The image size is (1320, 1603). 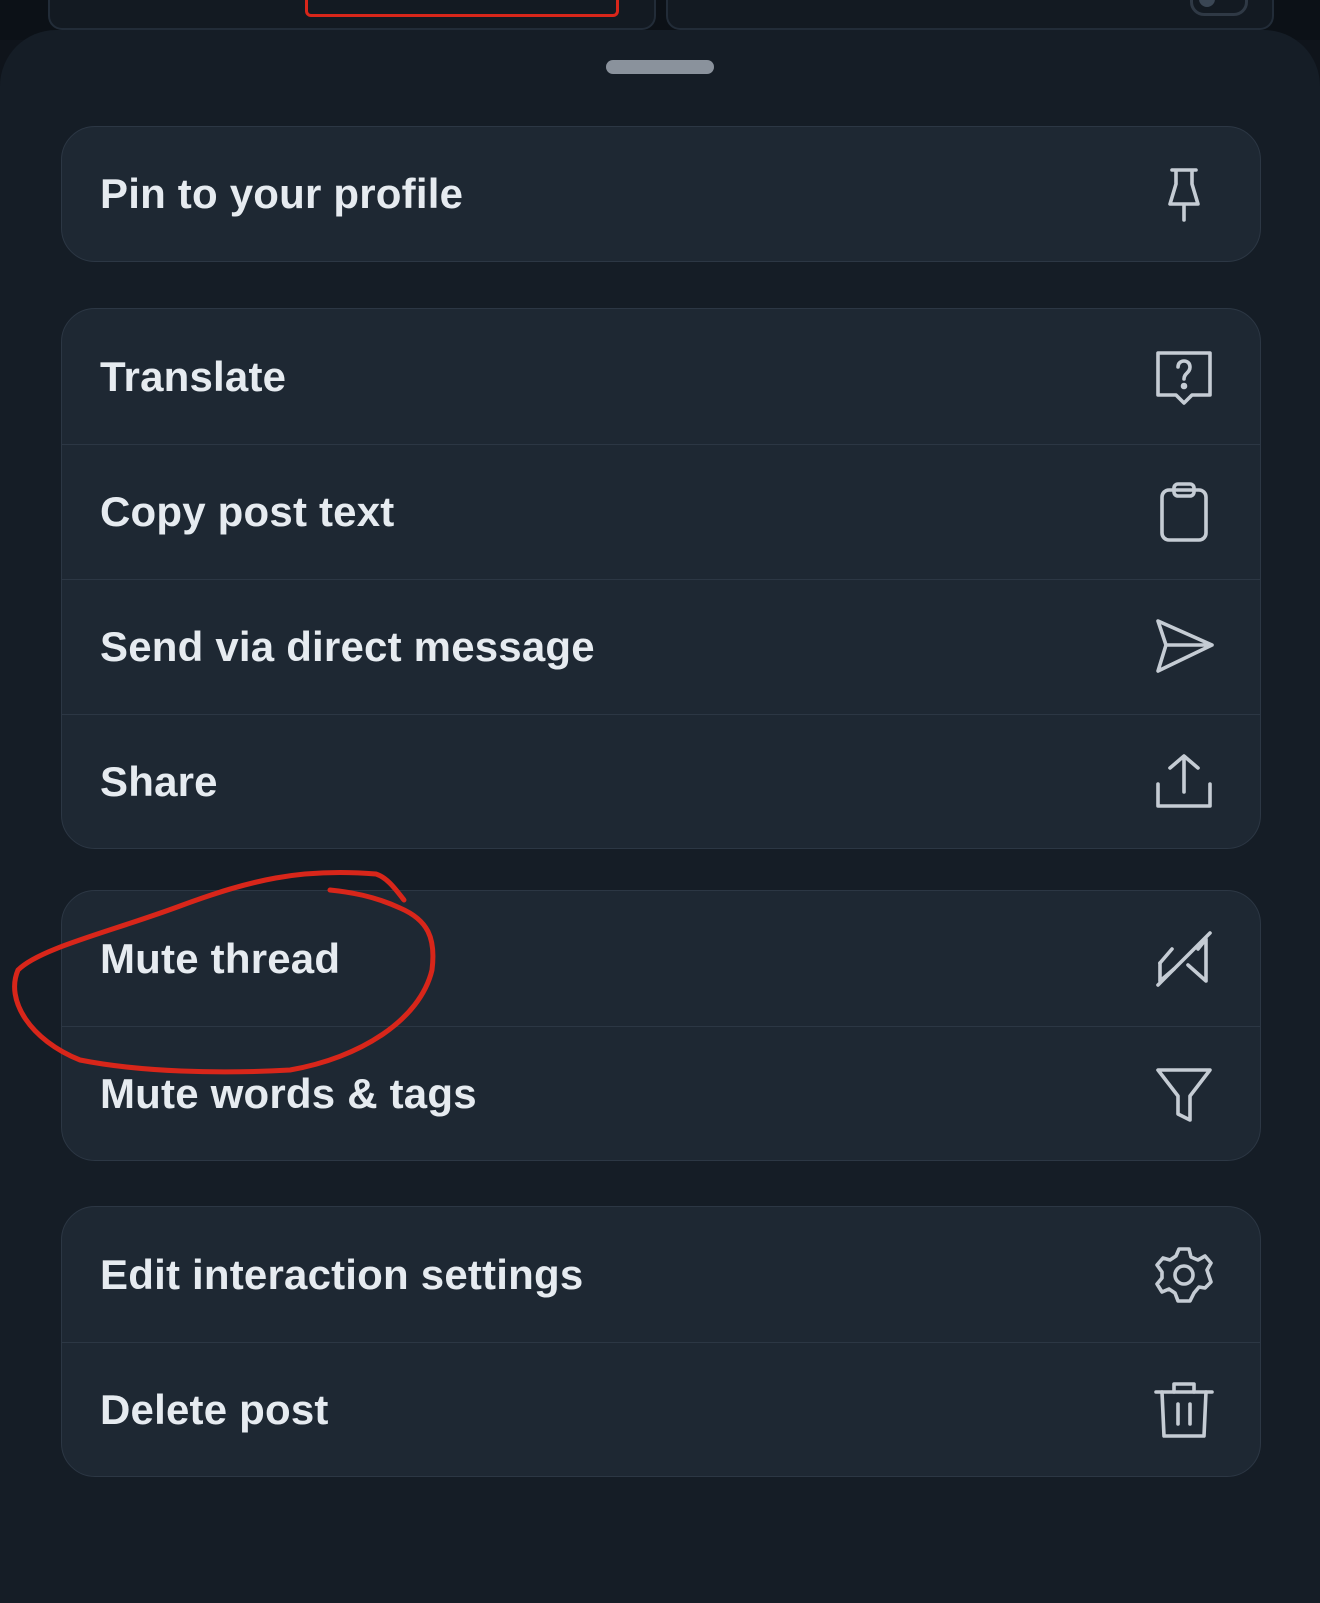 I want to click on menu-item-label: Share, so click(x=159, y=781).